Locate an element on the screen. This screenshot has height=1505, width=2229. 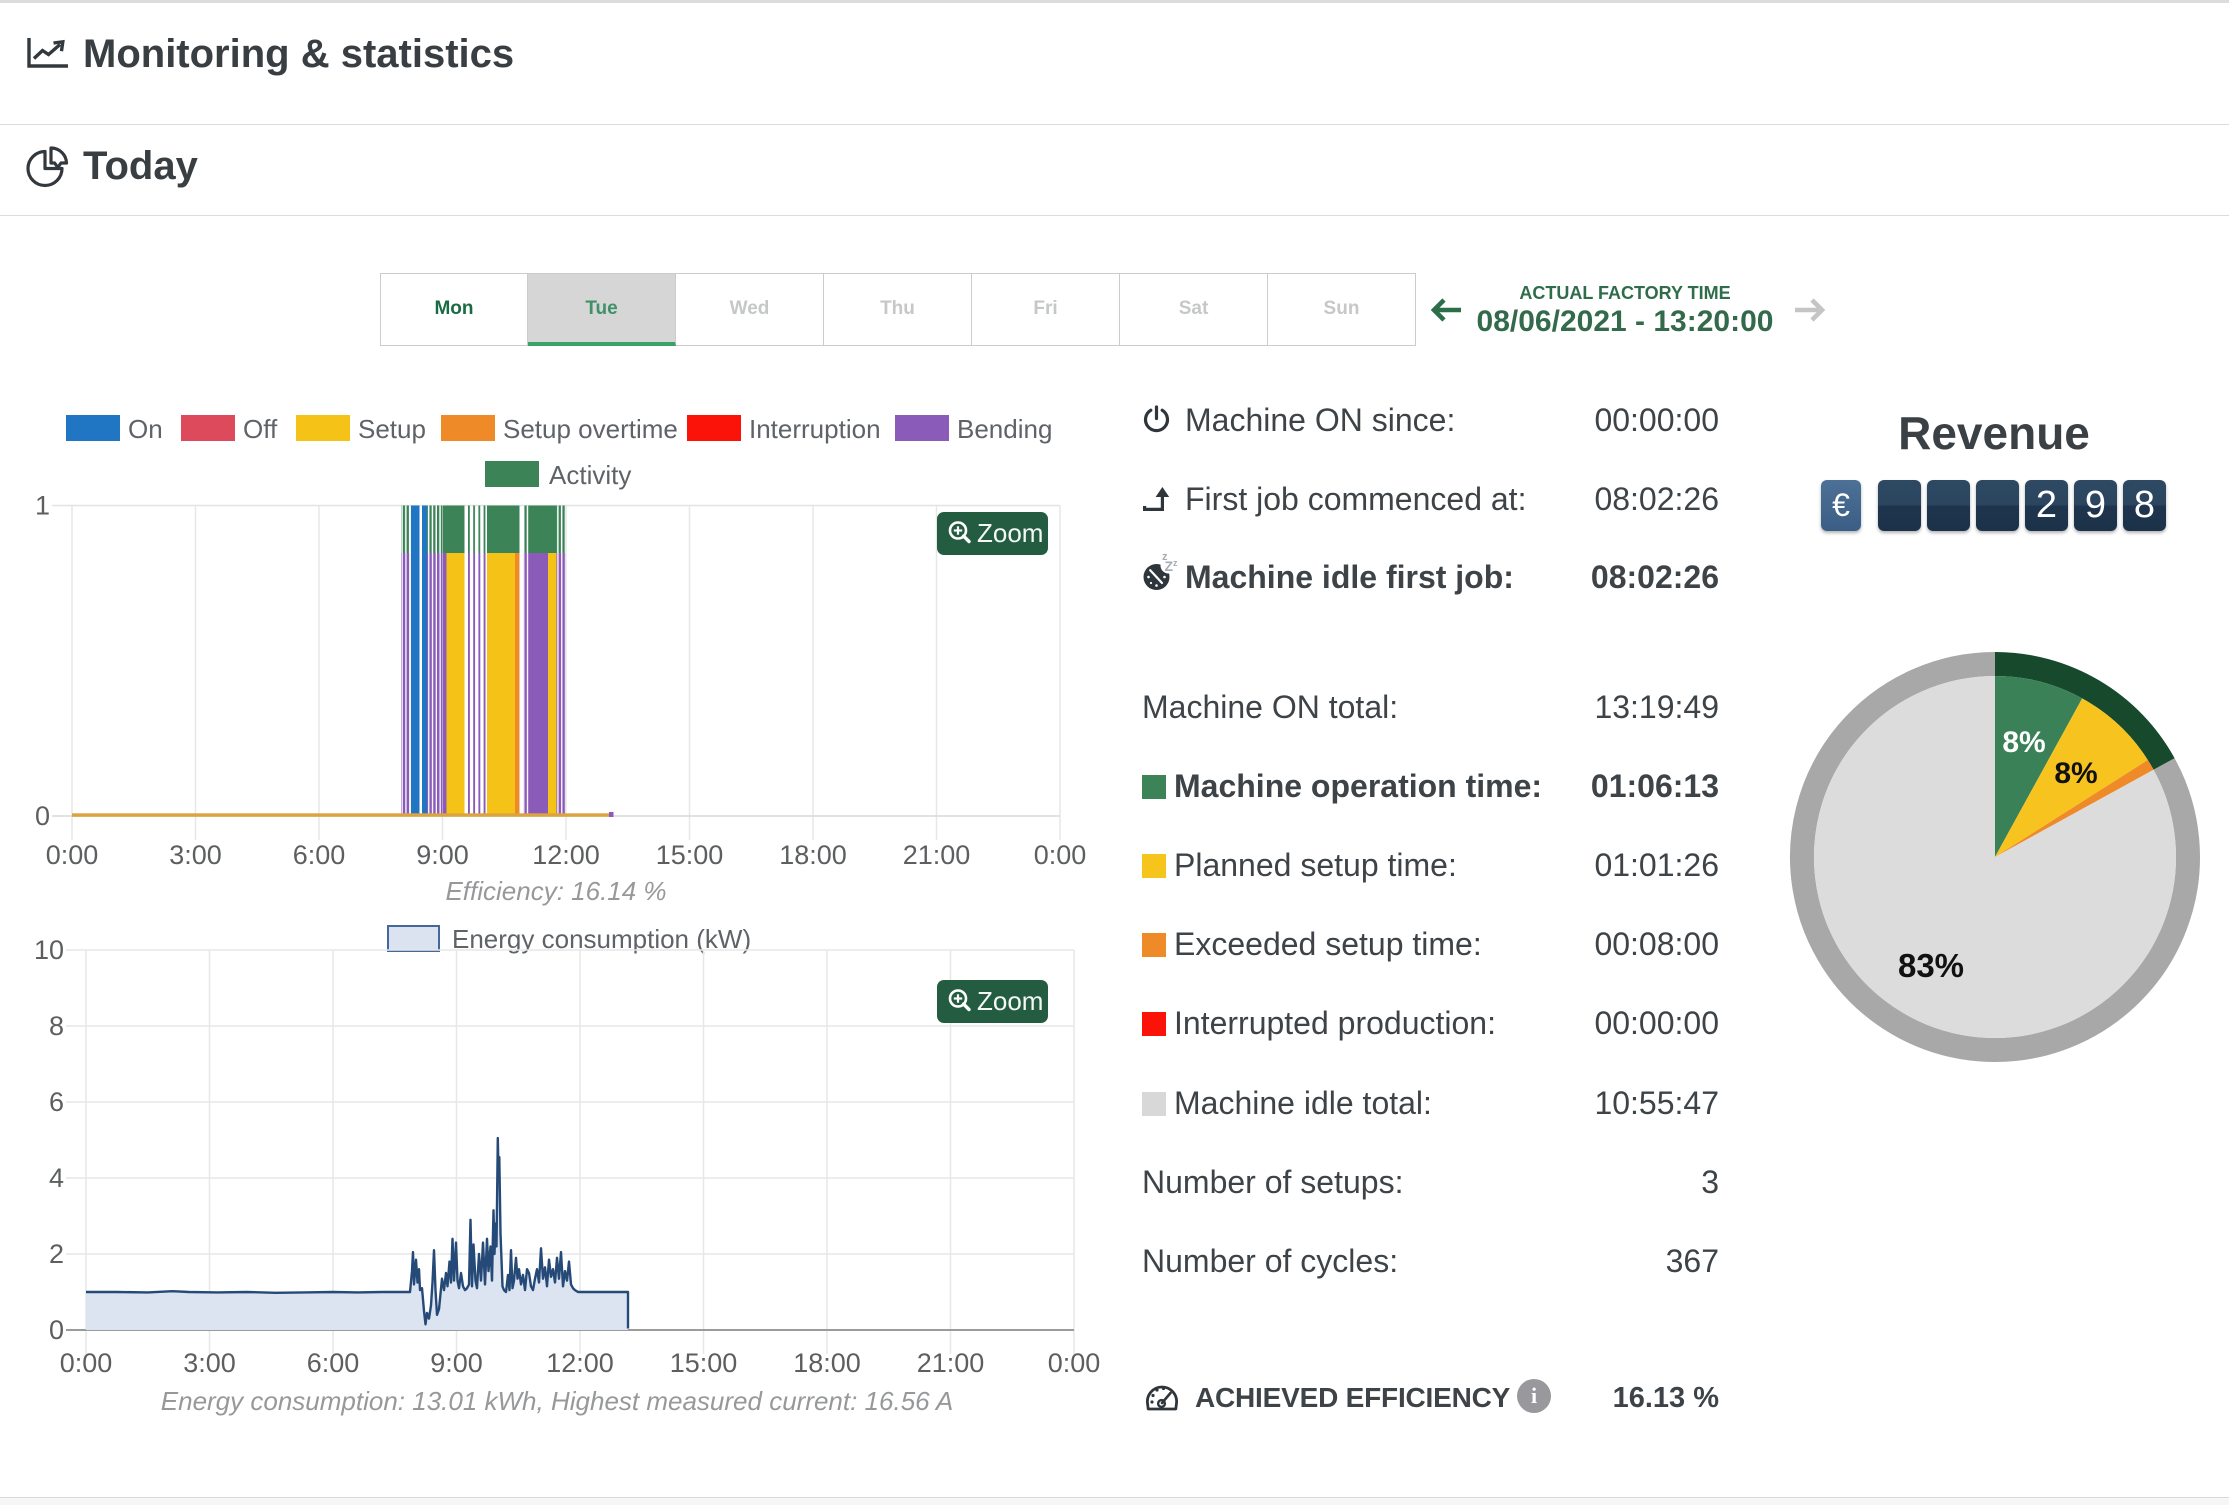
svg-text: 1 is located at coordinates (42, 506).